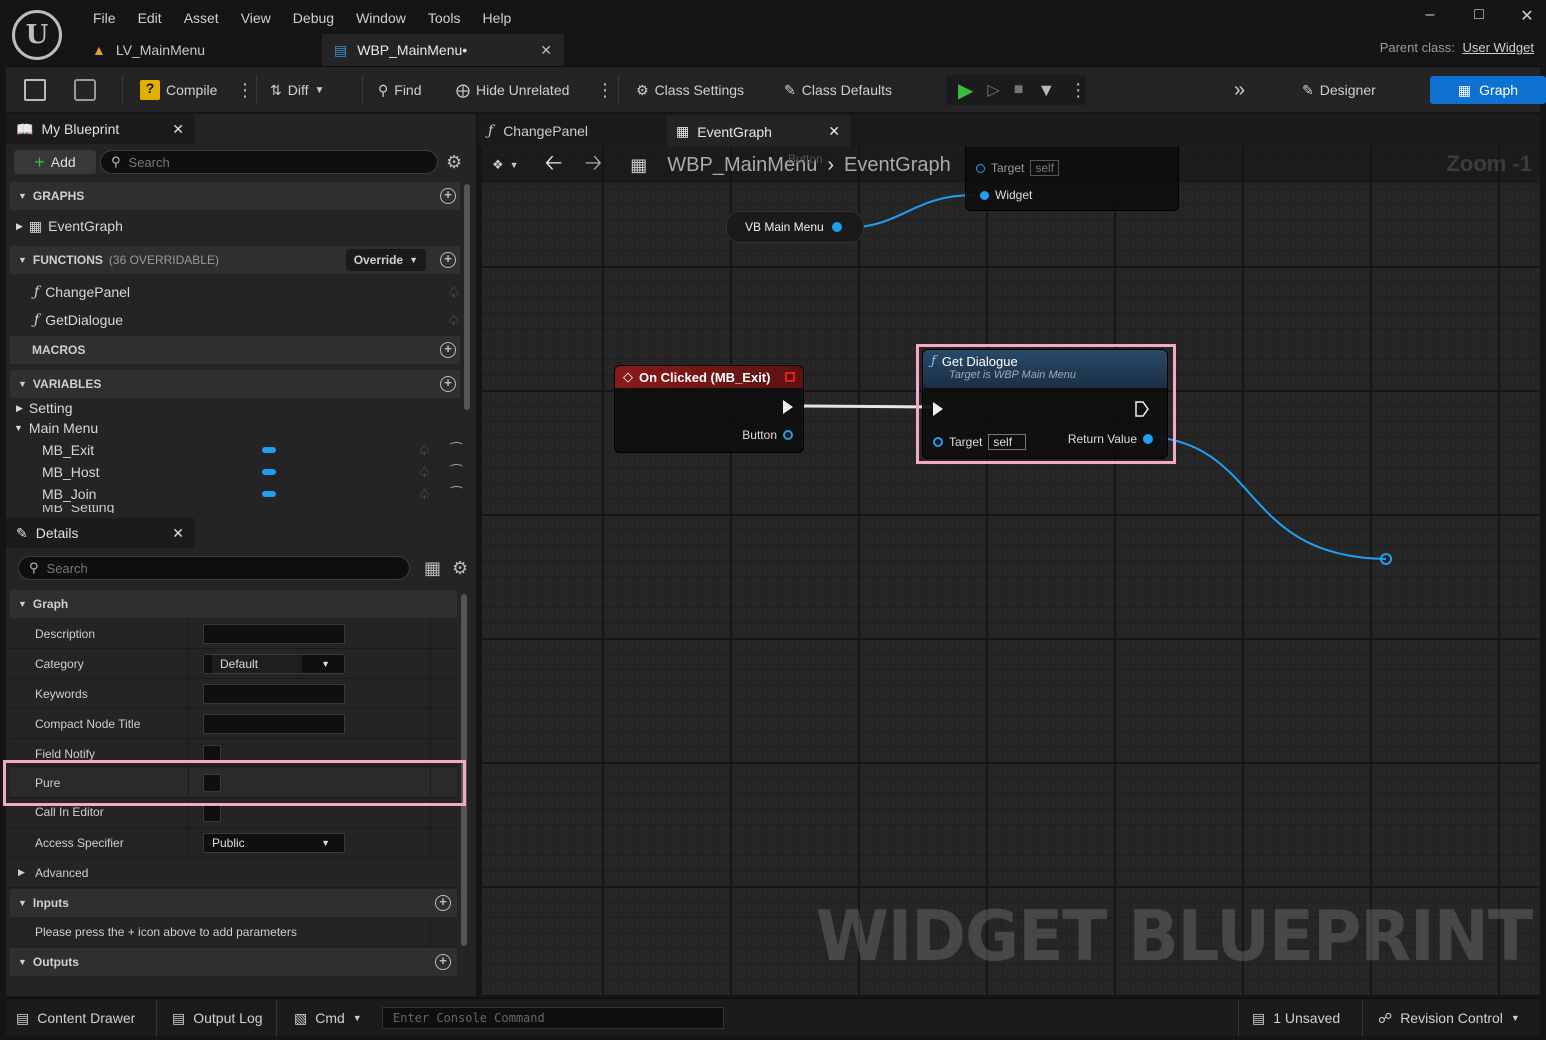  I want to click on details-graph-section: ▼ Graph, so click(233, 604).